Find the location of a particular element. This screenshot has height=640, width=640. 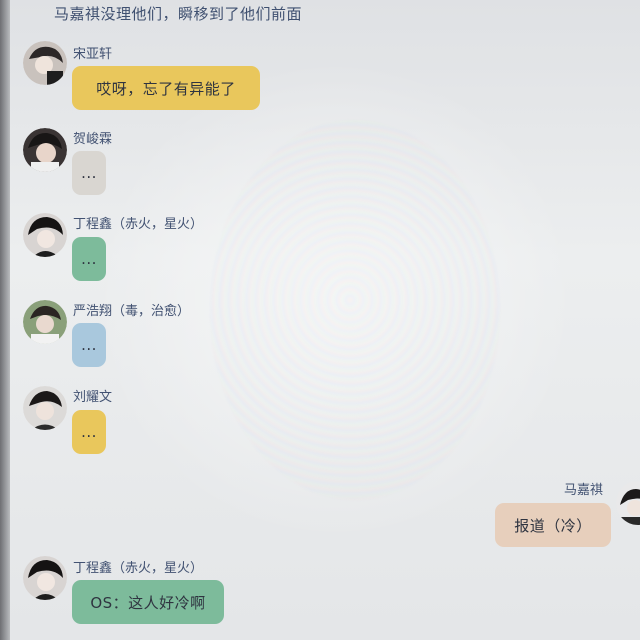

sender-name: 贺峻霖 is located at coordinates (93, 139).